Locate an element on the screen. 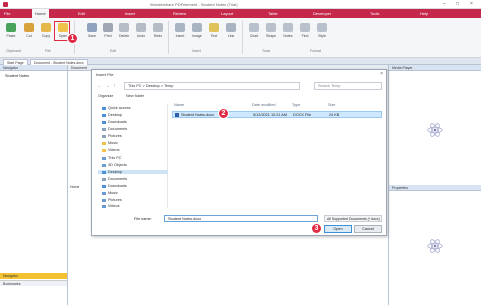 This screenshot has width=481, height=305. search-input: Search Temp is located at coordinates (348, 86).